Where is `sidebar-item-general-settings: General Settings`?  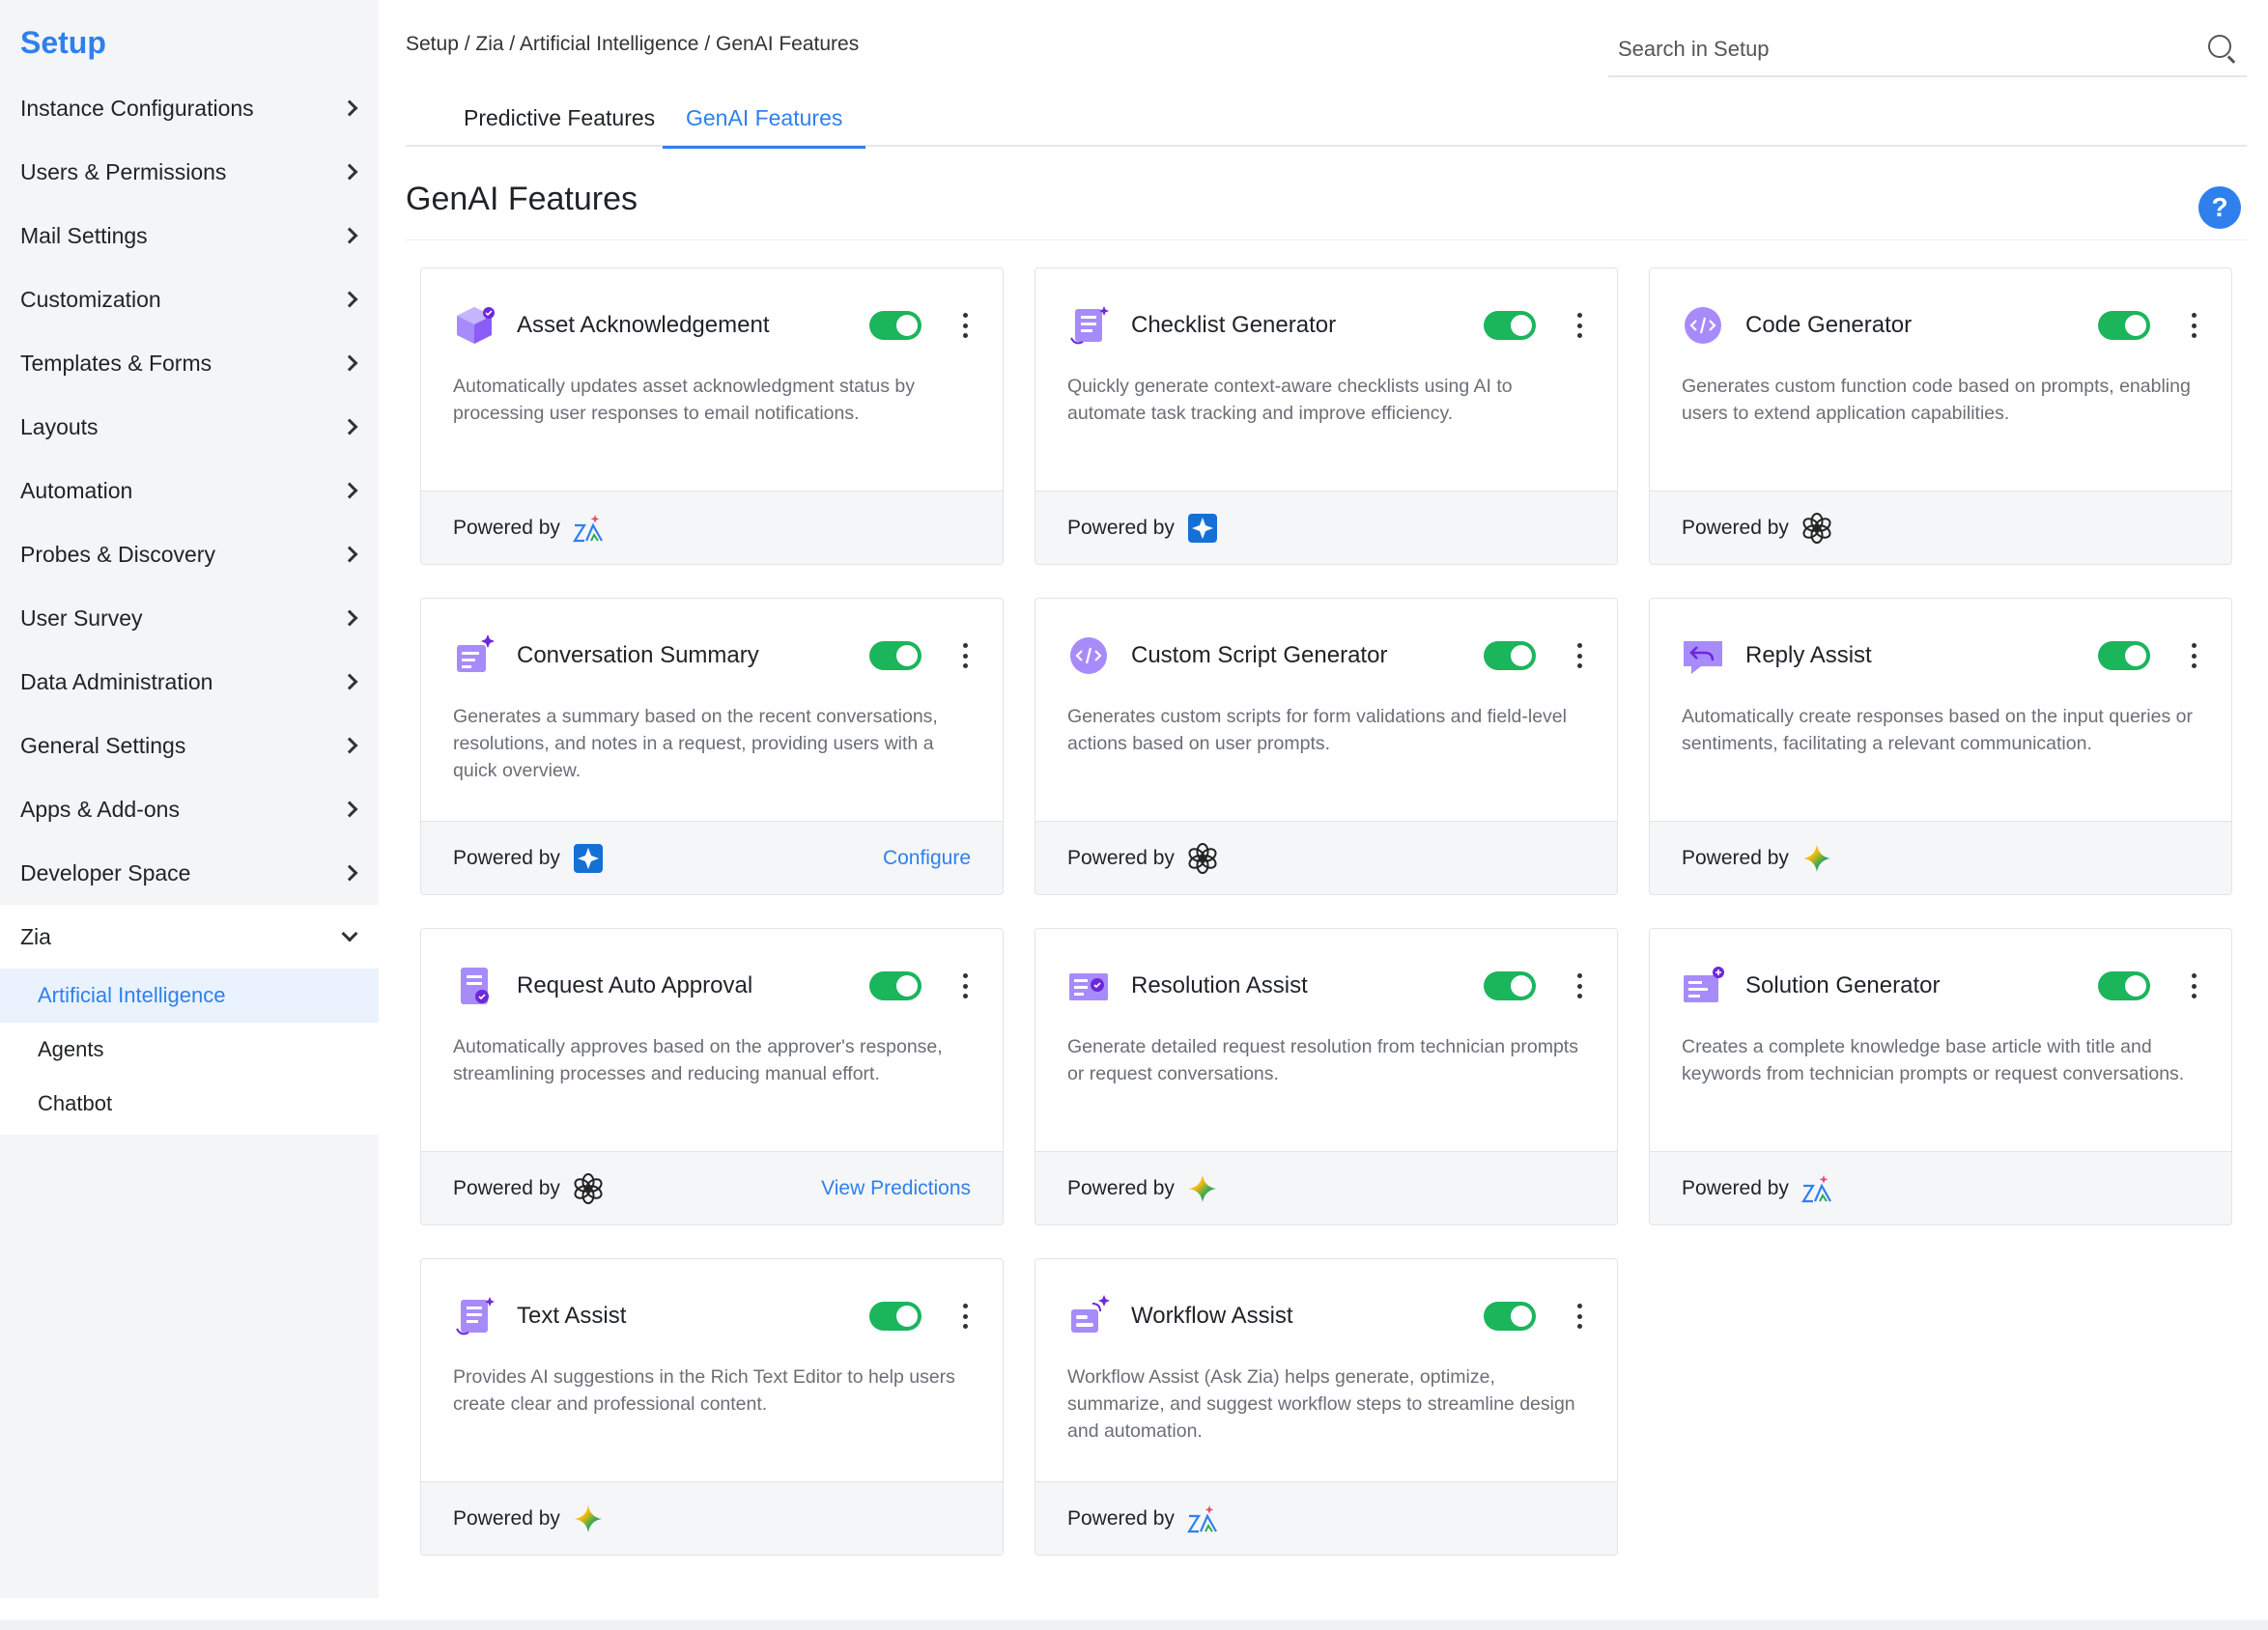
sidebar-item-general-settings: General Settings is located at coordinates (189, 745).